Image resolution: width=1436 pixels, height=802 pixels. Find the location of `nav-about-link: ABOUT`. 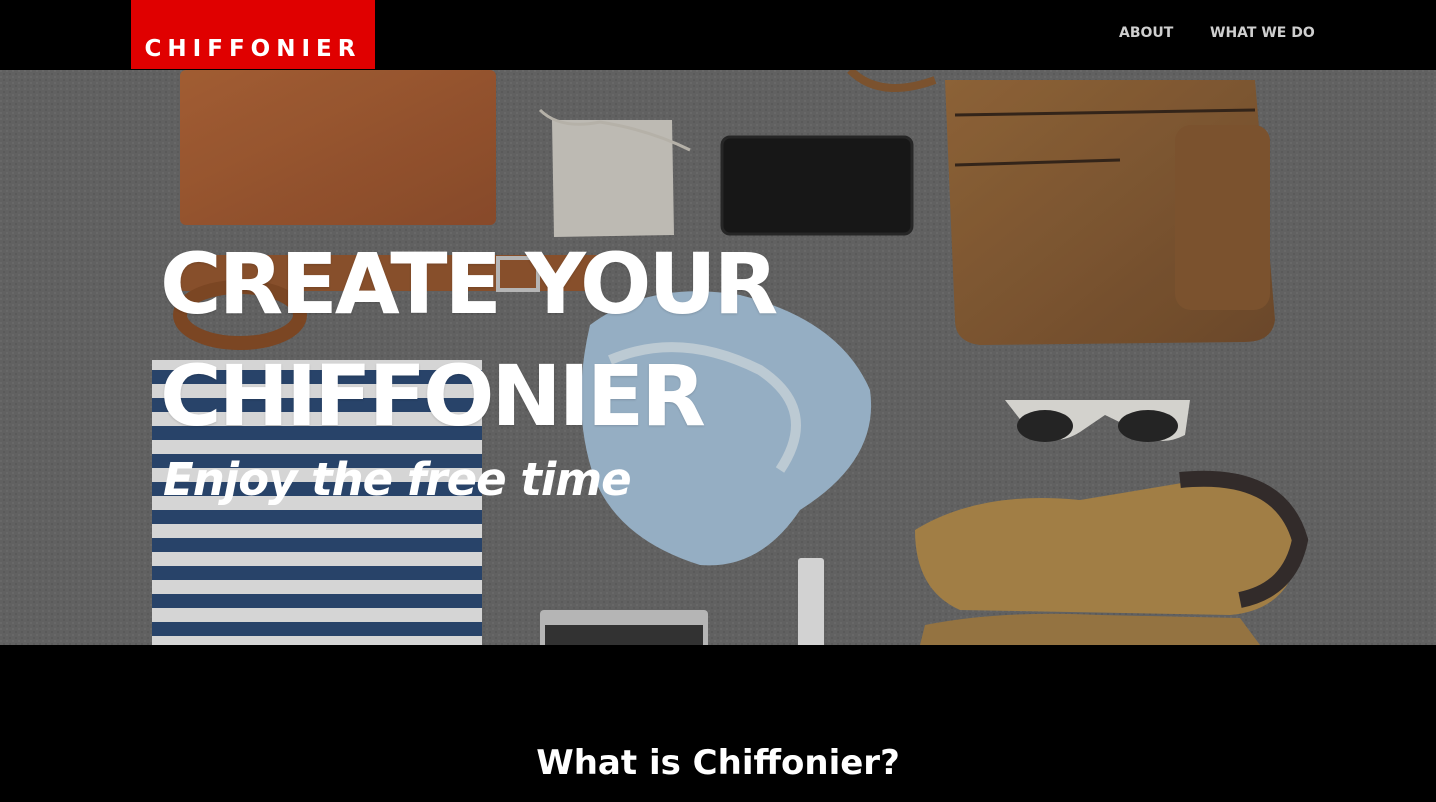

nav-about-link: ABOUT is located at coordinates (1146, 33).